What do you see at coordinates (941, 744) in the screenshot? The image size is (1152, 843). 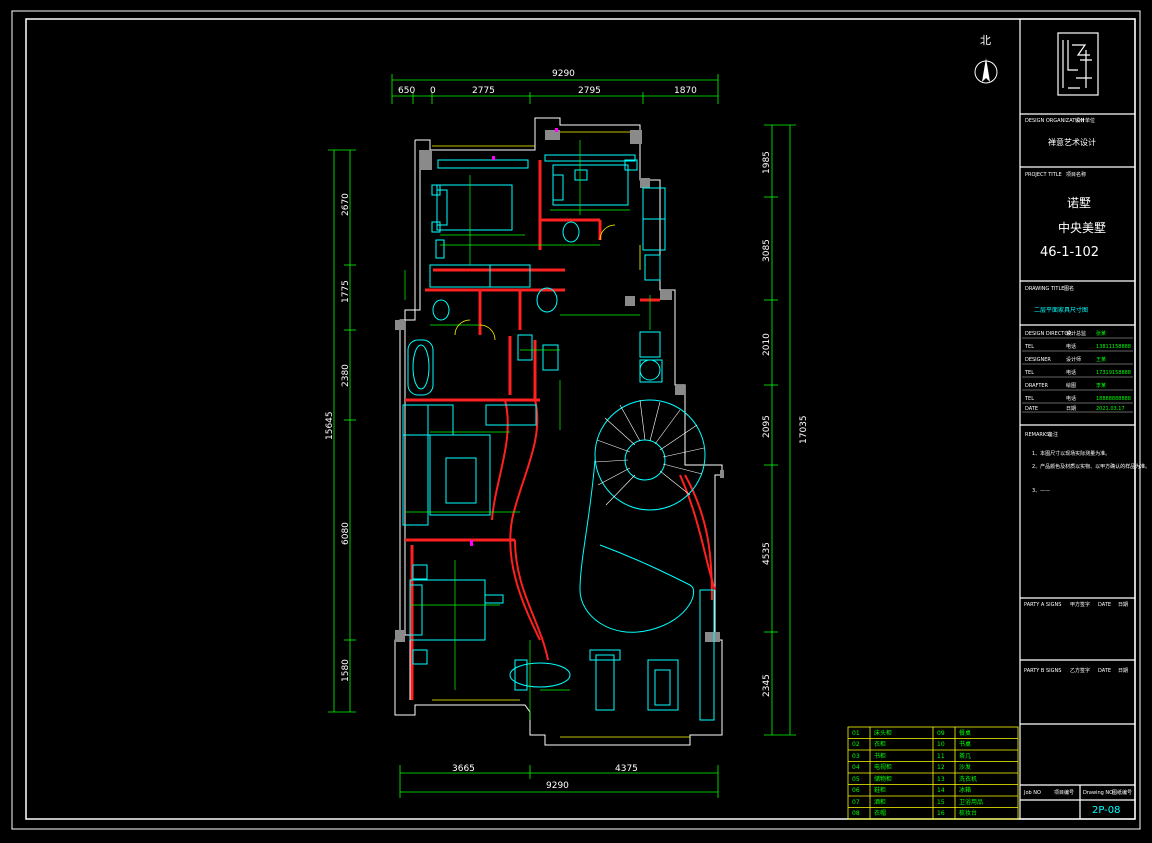 I see `legend-number: 10` at bounding box center [941, 744].